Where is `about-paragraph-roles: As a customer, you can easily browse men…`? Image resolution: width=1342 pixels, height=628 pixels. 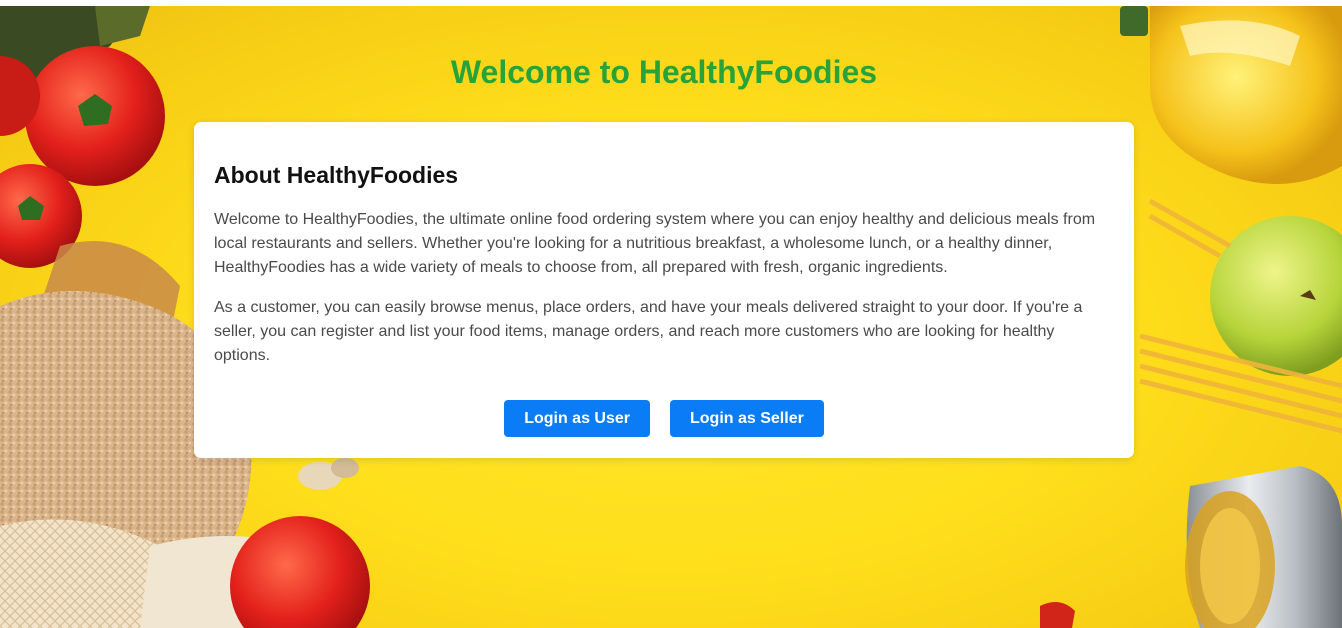 about-paragraph-roles: As a customer, you can easily browse men… is located at coordinates (648, 331).